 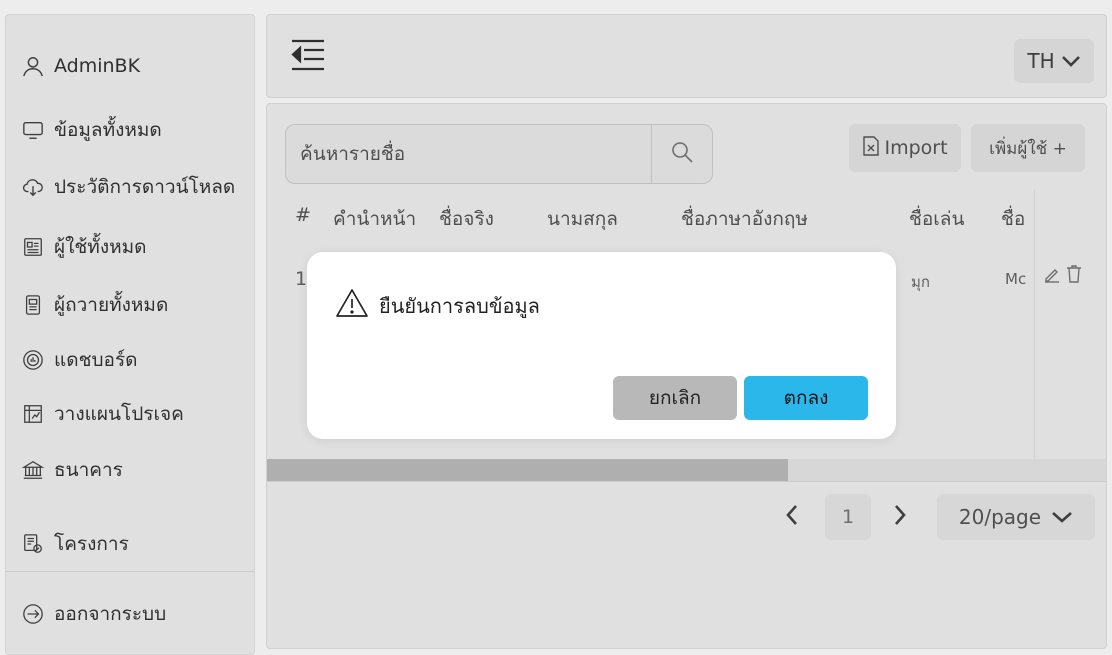 I want to click on dialog-title: ยืนยันการลบข้อมูล, so click(x=437, y=305).